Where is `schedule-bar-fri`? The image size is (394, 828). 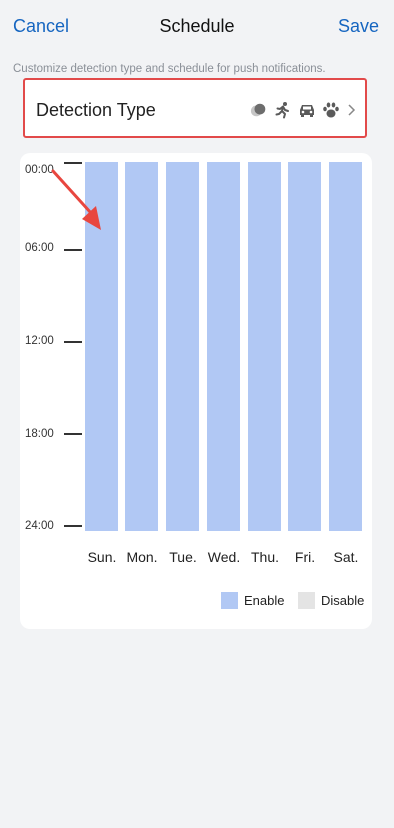 schedule-bar-fri is located at coordinates (304, 346).